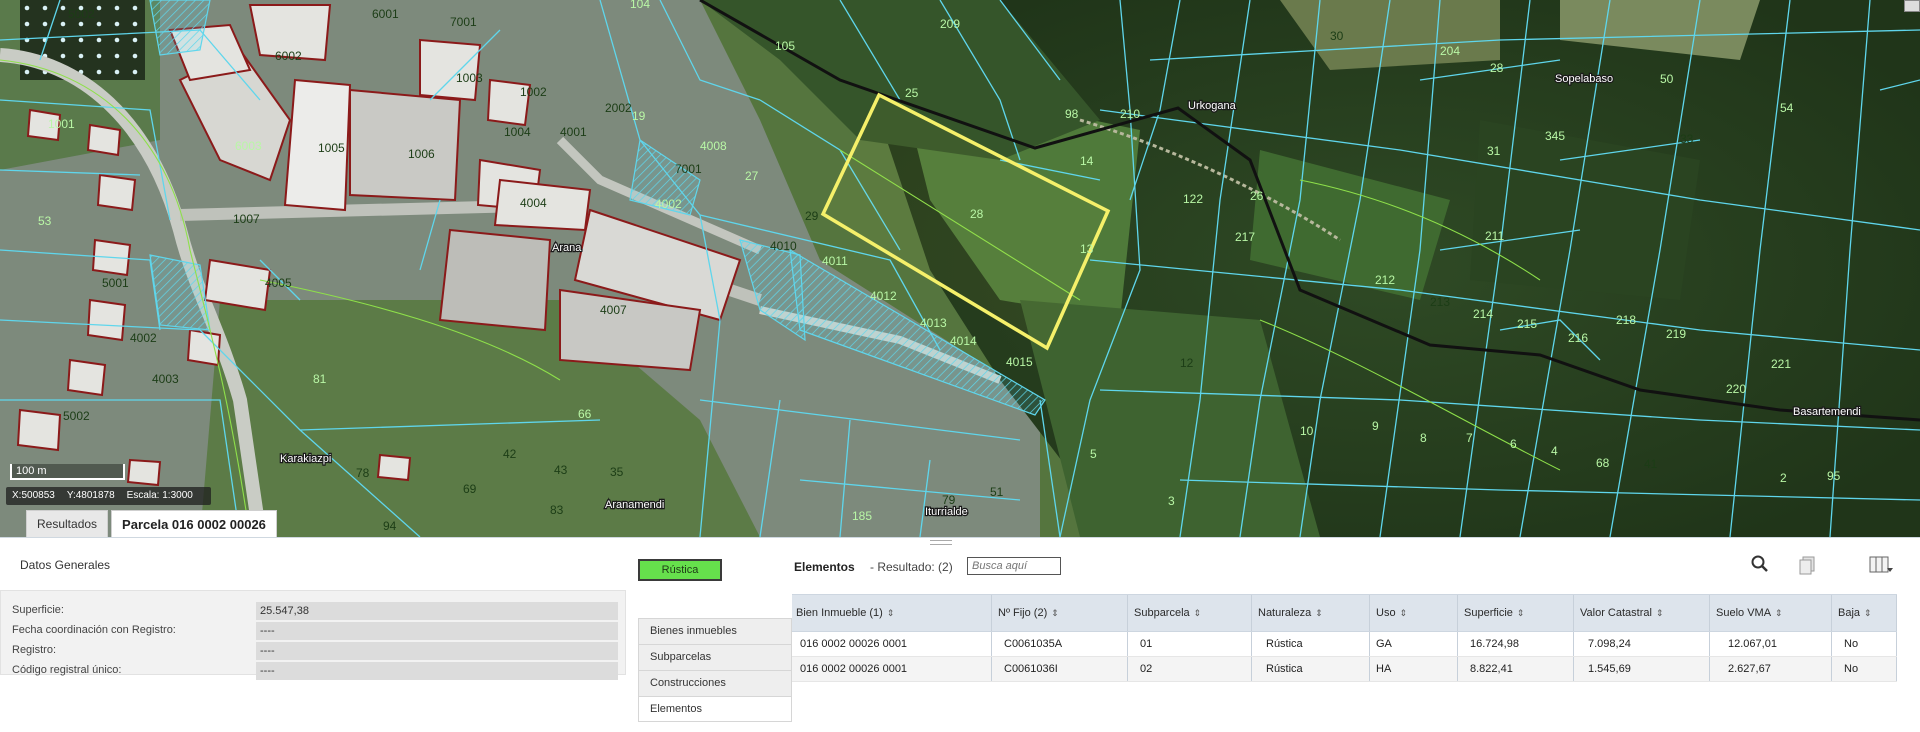 The image size is (1920, 732). Describe the element at coordinates (305, 459) in the screenshot. I see `place-name-label: Karakiazpi` at that location.